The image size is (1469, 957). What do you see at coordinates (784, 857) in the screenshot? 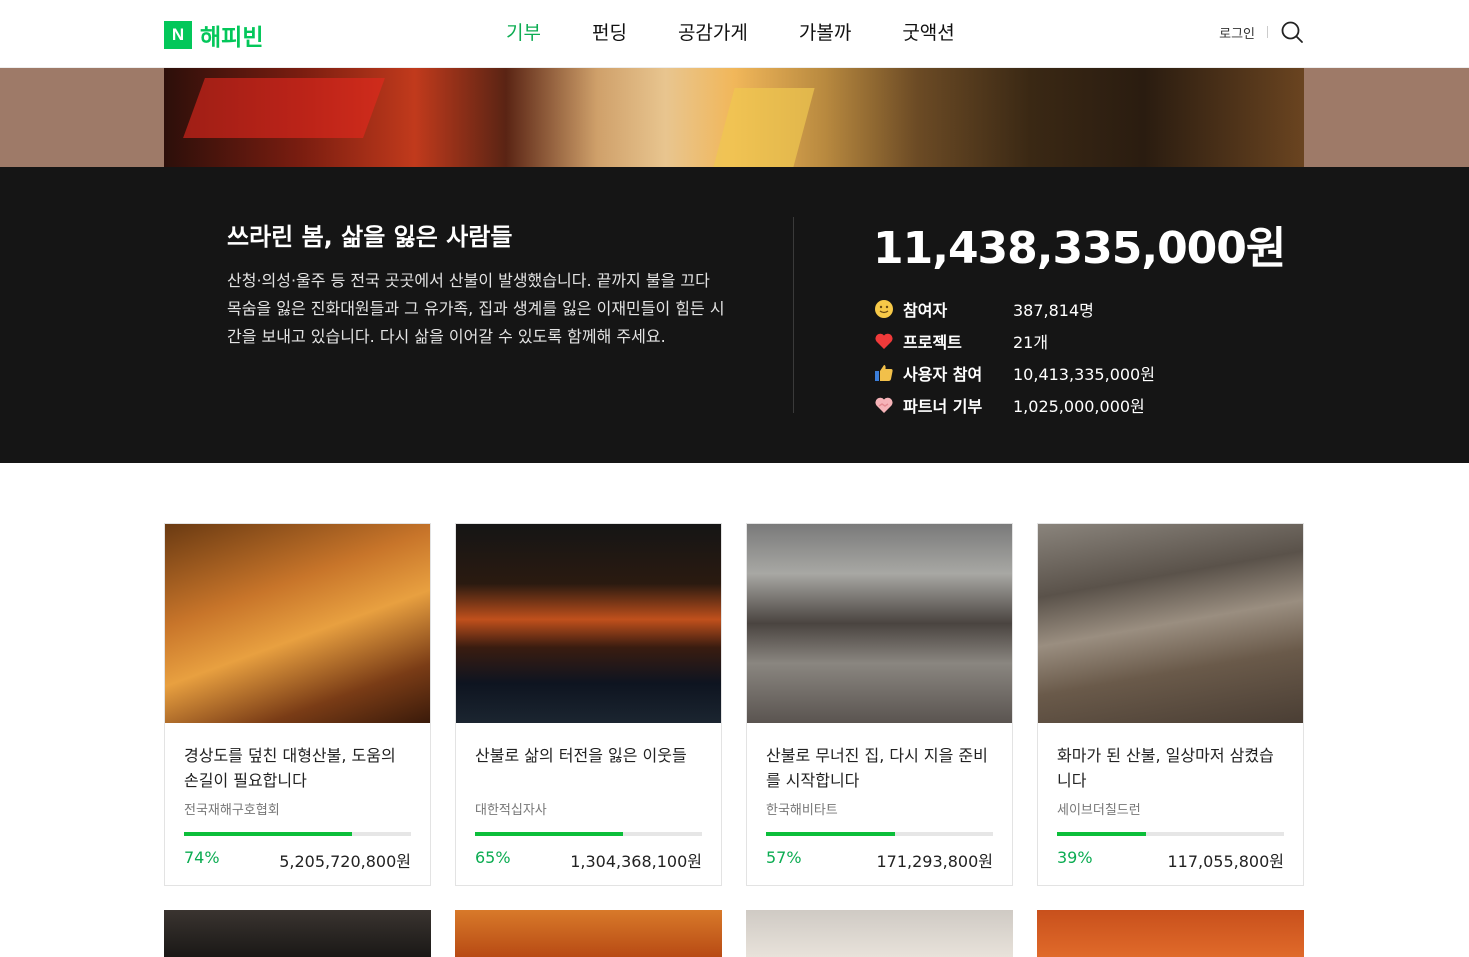
I see `progress-percent: 57%` at bounding box center [784, 857].